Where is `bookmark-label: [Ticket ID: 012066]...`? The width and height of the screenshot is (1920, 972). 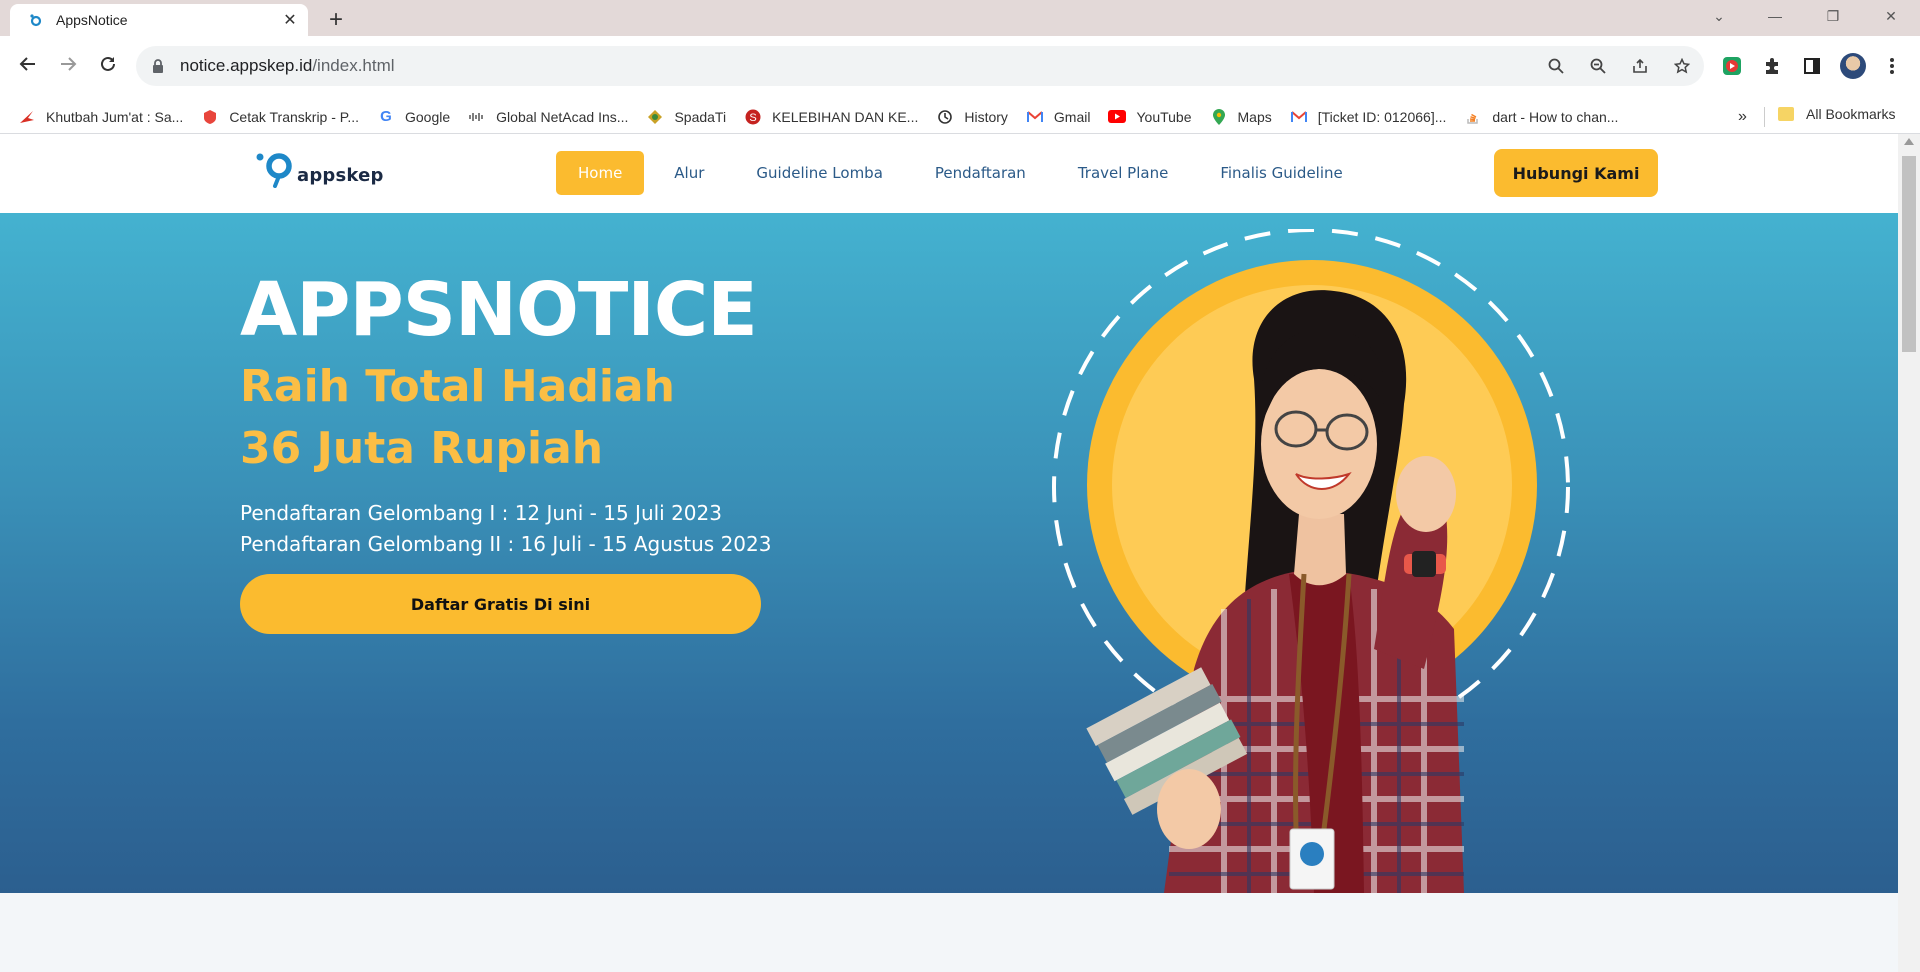
bookmark-label: [Ticket ID: 012066]... is located at coordinates (1382, 116).